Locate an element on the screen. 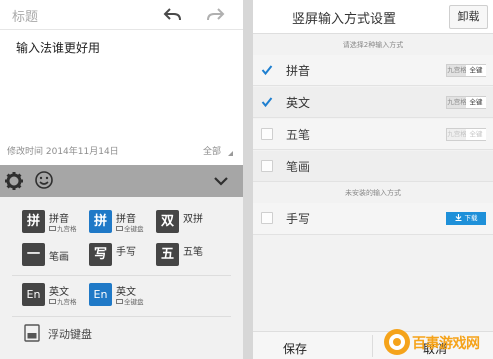  chevron-down-icon is located at coordinates (221, 181).